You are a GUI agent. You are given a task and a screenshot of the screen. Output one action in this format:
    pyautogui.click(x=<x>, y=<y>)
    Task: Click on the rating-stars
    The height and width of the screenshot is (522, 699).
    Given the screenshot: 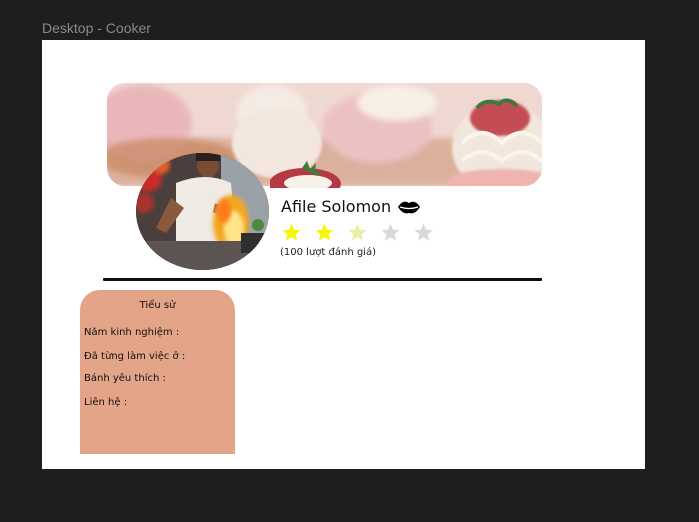 What is the action you would take?
    pyautogui.click(x=357, y=232)
    